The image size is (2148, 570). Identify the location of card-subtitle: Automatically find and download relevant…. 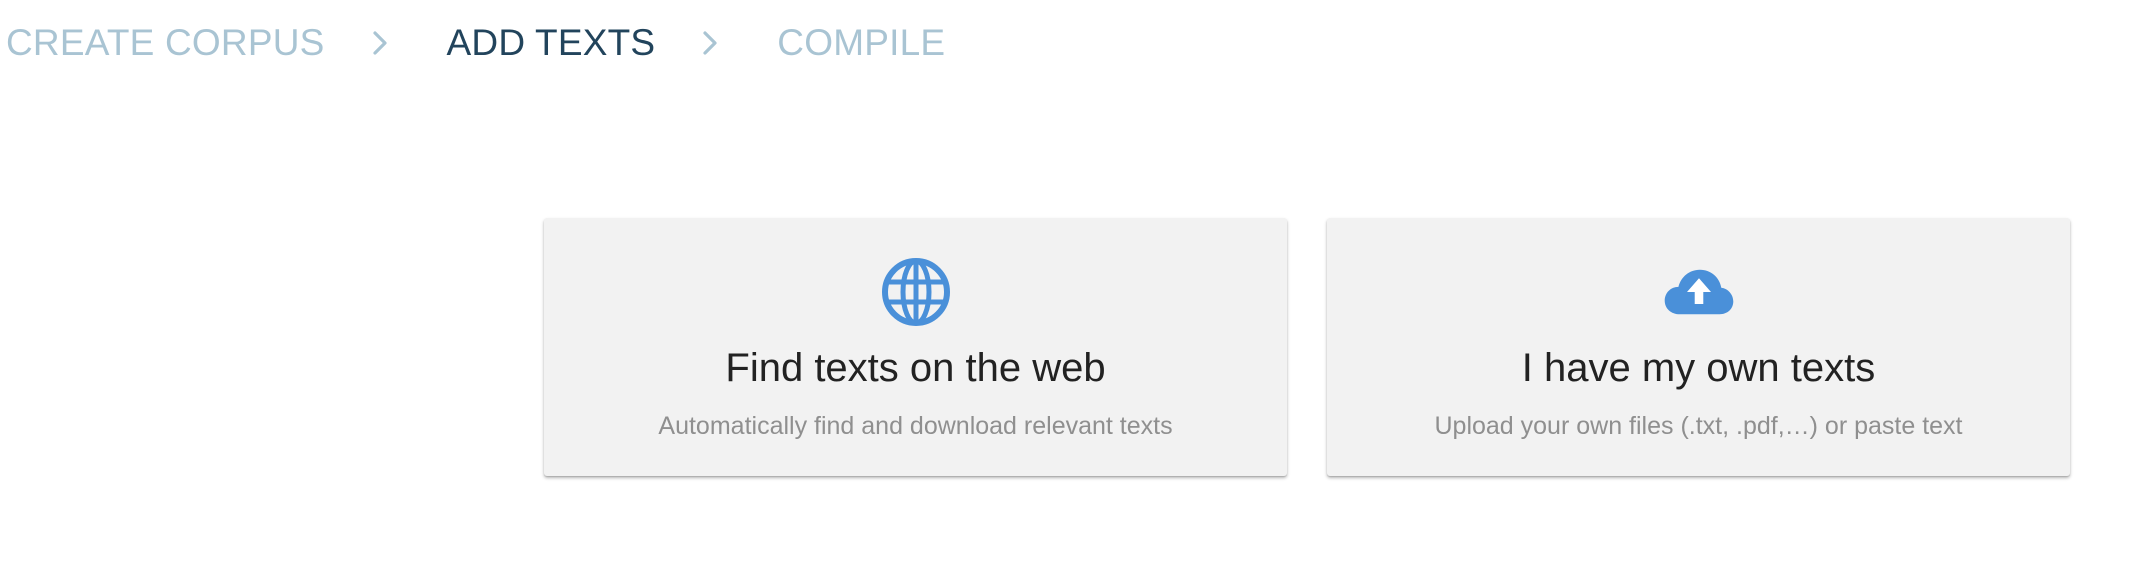
(915, 426).